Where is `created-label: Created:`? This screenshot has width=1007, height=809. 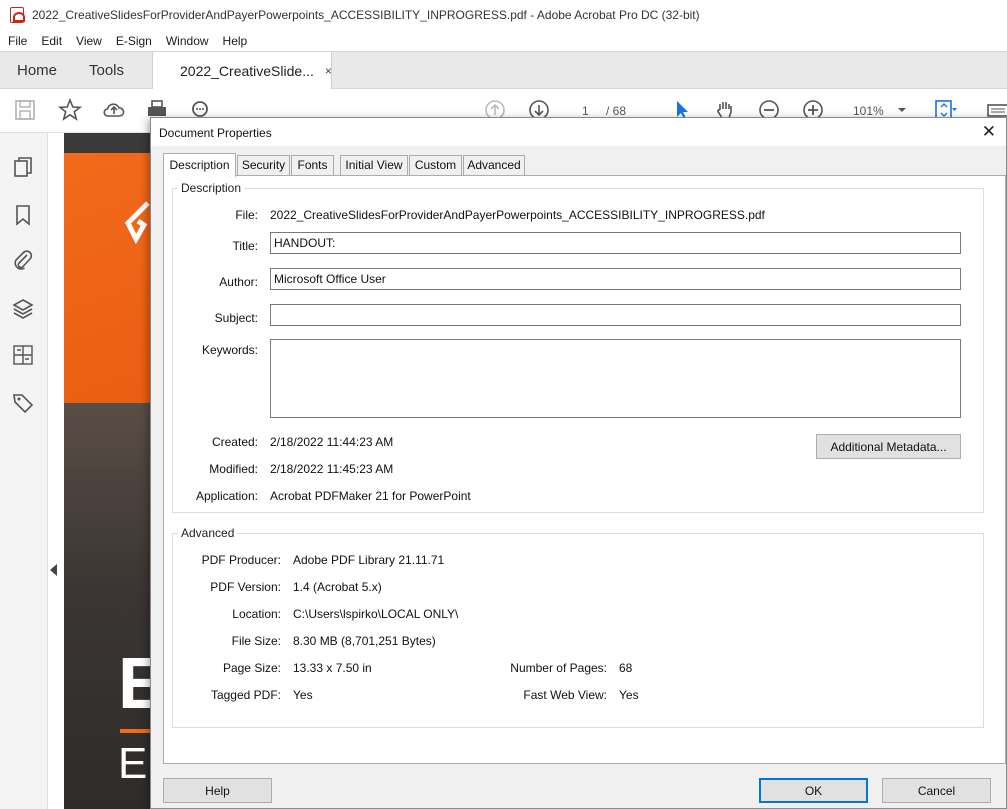 created-label: Created: is located at coordinates (234, 442).